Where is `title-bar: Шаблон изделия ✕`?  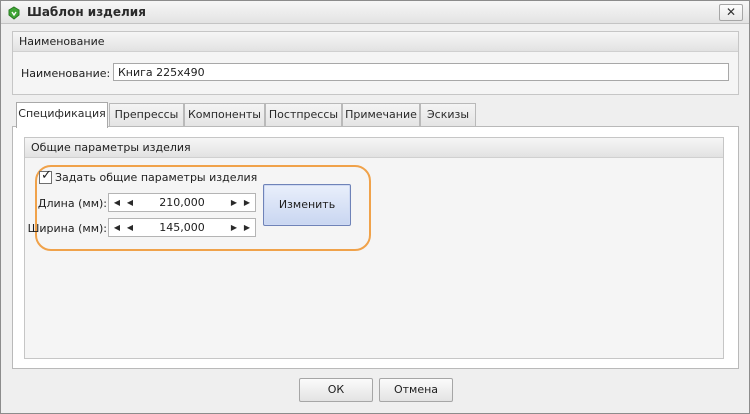 title-bar: Шаблон изделия ✕ is located at coordinates (375, 12).